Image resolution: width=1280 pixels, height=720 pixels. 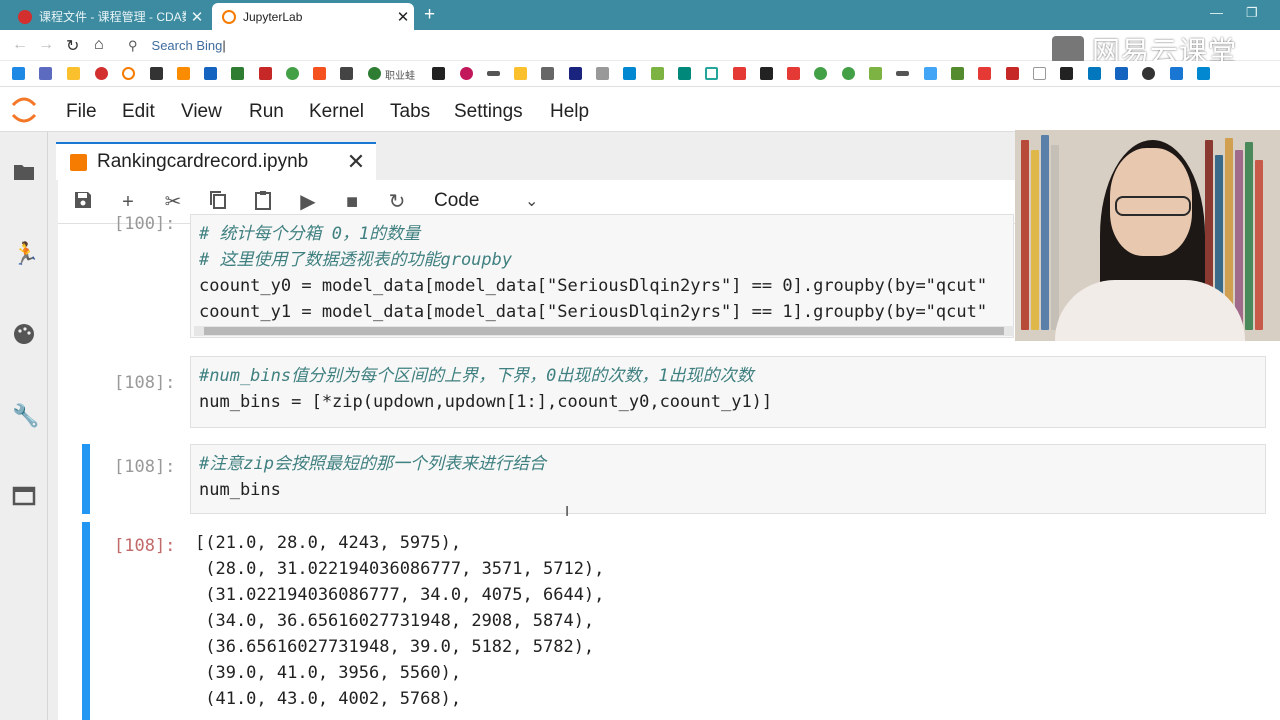 I want to click on bookmarks-bar: 职业蛙, so click(x=640, y=74).